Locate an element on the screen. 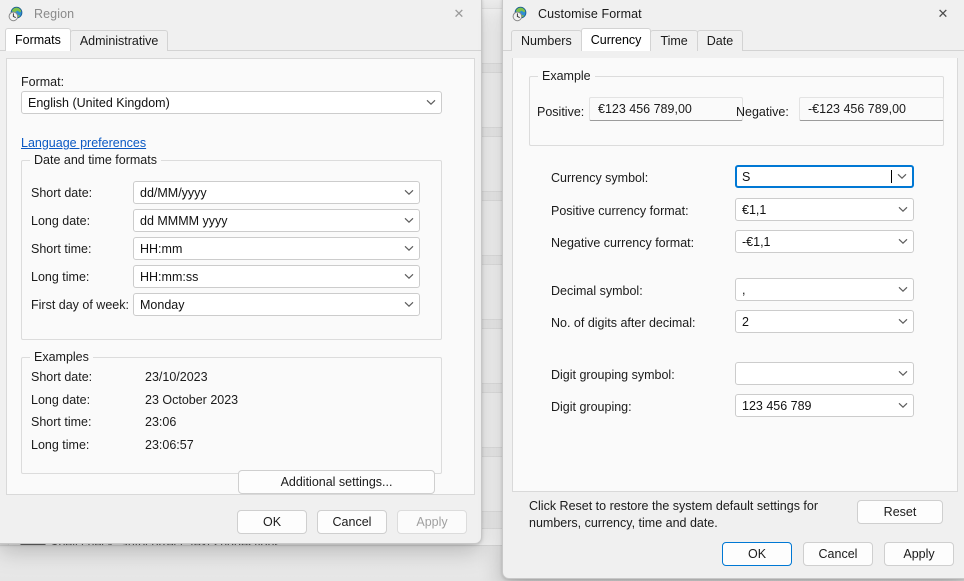 This screenshot has width=964, height=581. example-long-time-value: 23:06:57 is located at coordinates (169, 445).